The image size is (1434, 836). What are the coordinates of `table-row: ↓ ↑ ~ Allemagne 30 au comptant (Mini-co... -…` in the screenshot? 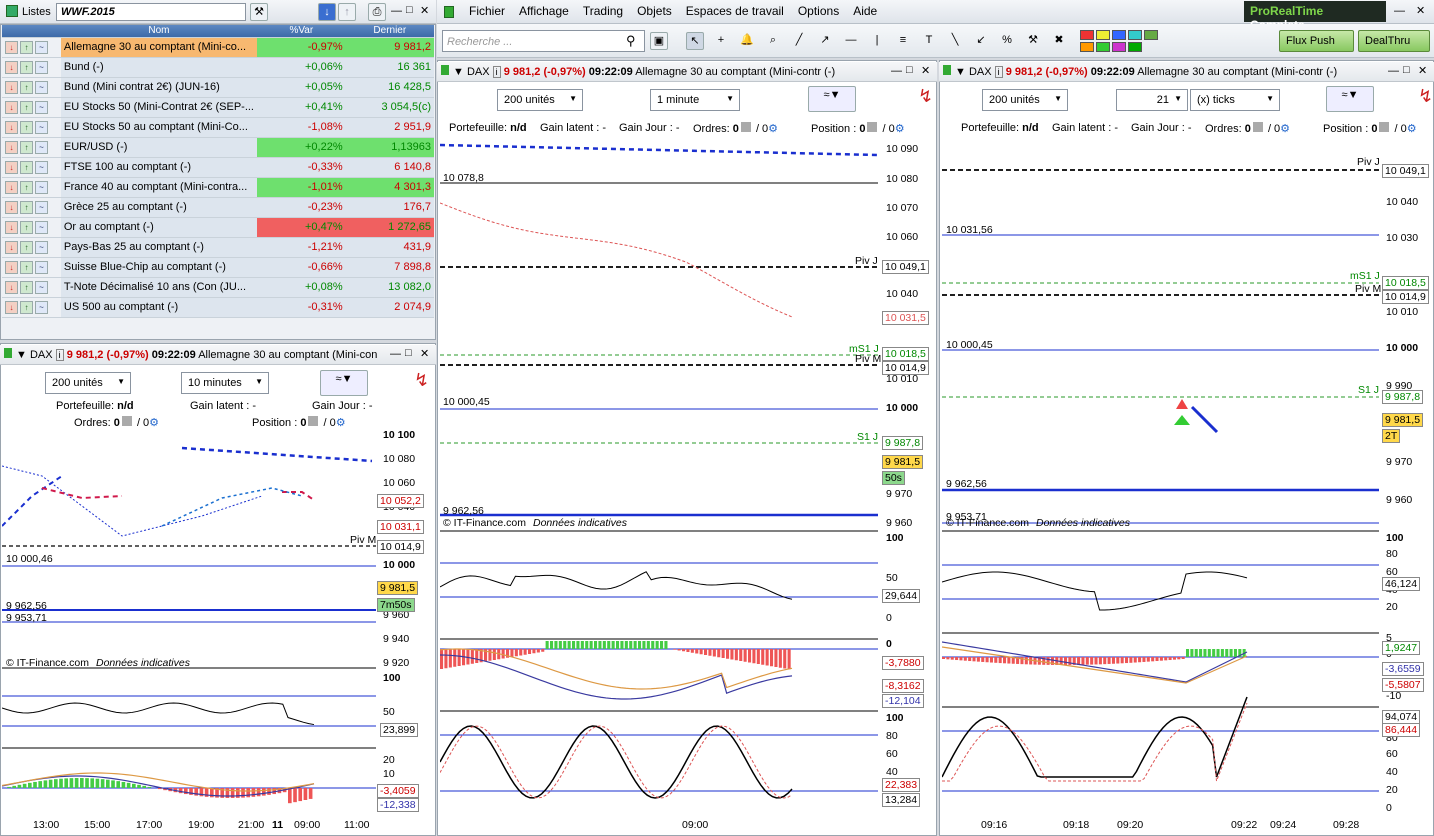 It's located at (218, 47).